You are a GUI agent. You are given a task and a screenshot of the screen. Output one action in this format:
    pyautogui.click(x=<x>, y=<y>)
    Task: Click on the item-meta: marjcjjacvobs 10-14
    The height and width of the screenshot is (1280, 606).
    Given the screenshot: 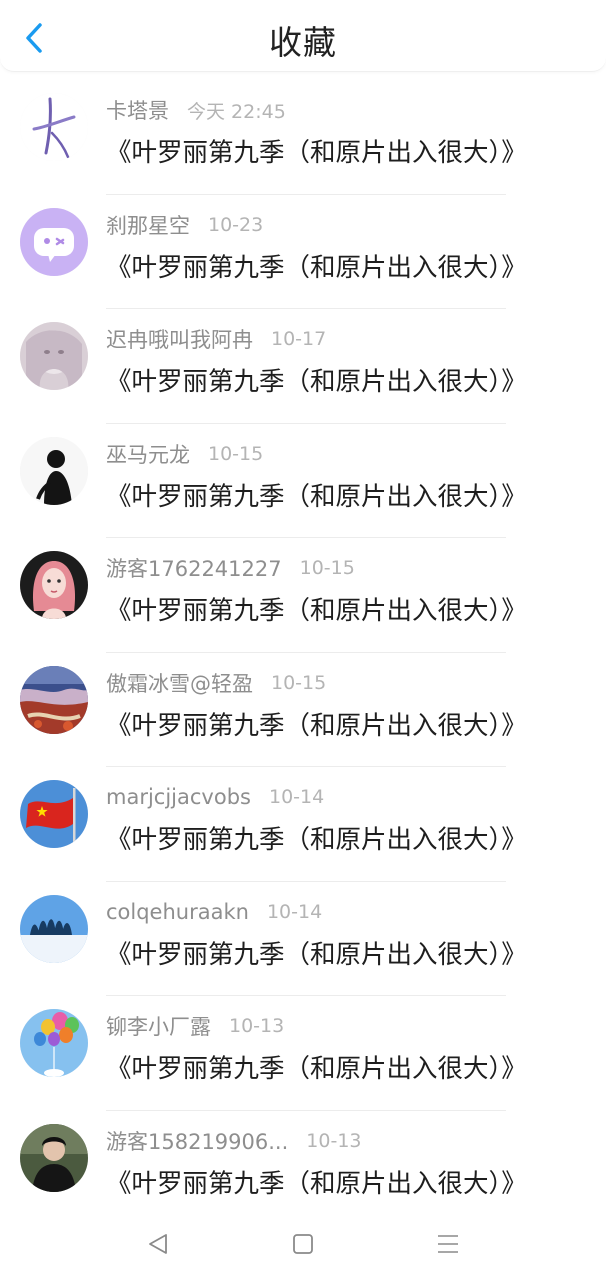 What is the action you would take?
    pyautogui.click(x=215, y=797)
    